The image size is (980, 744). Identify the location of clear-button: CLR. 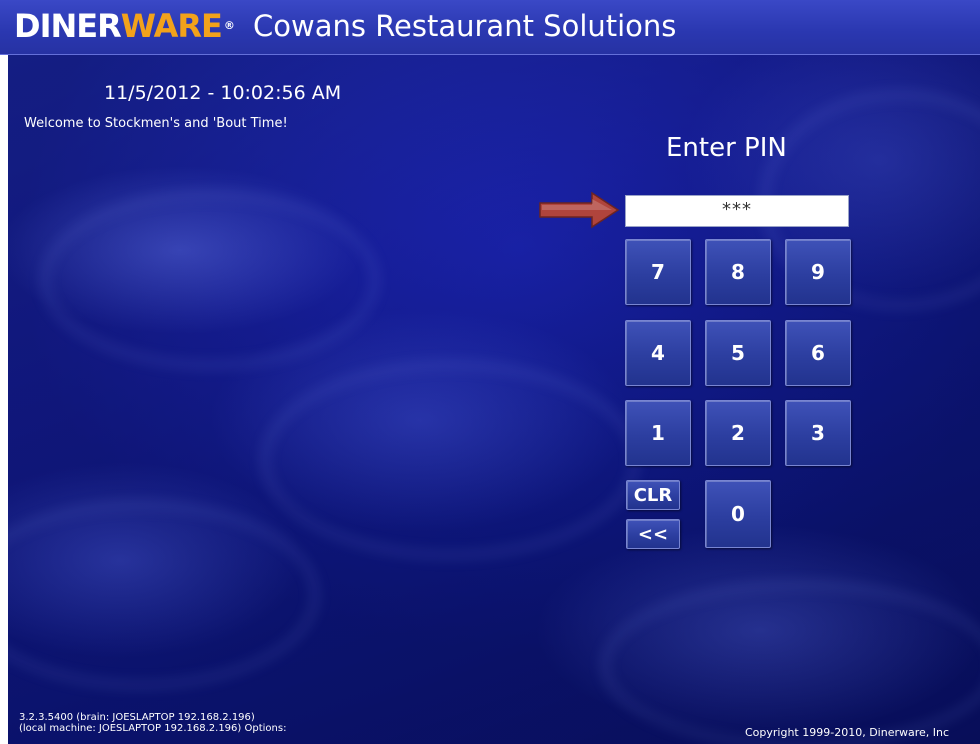
(653, 495).